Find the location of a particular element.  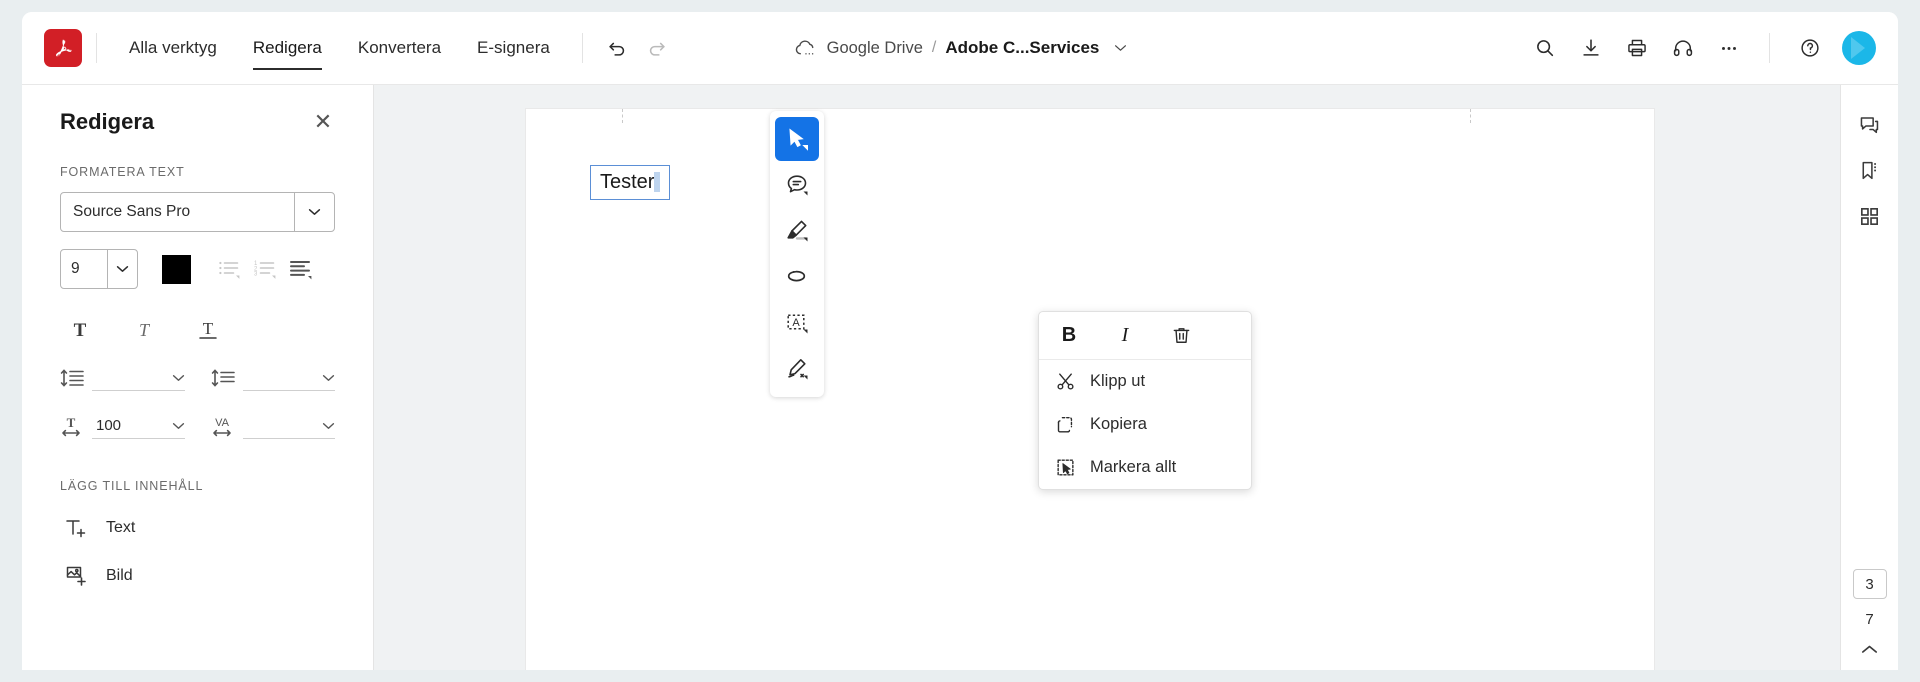

search-icon is located at coordinates (1545, 48).